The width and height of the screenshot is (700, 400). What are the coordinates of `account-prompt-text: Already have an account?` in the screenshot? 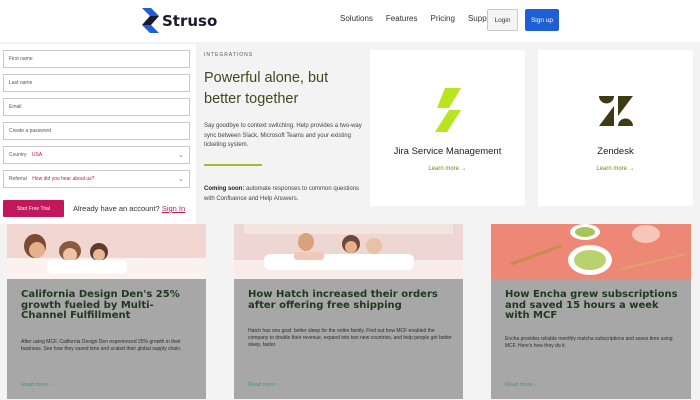 It's located at (116, 208).